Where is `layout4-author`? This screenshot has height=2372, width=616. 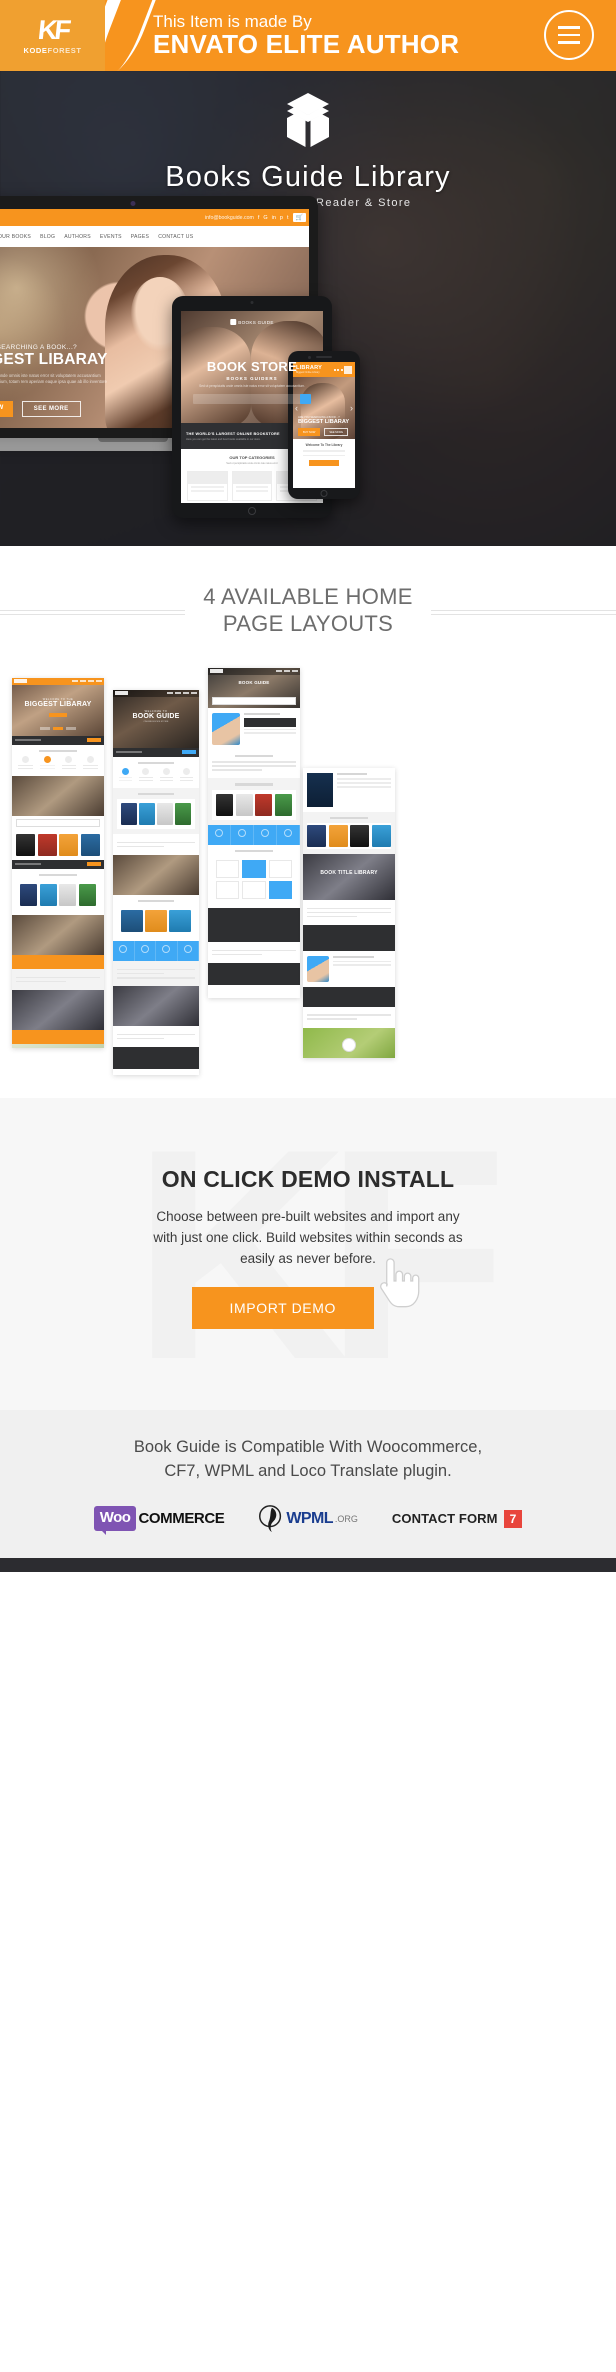
layout4-author is located at coordinates (349, 968).